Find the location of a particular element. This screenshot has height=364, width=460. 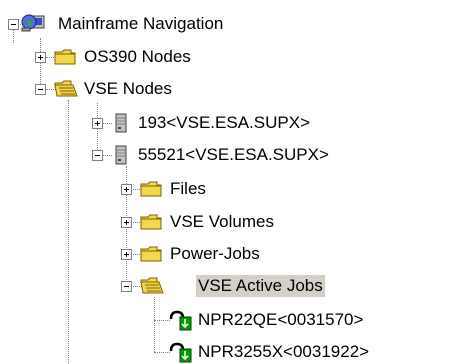

tree-item-job-npr22qe: NPR22QE<0031570> is located at coordinates (280, 320).